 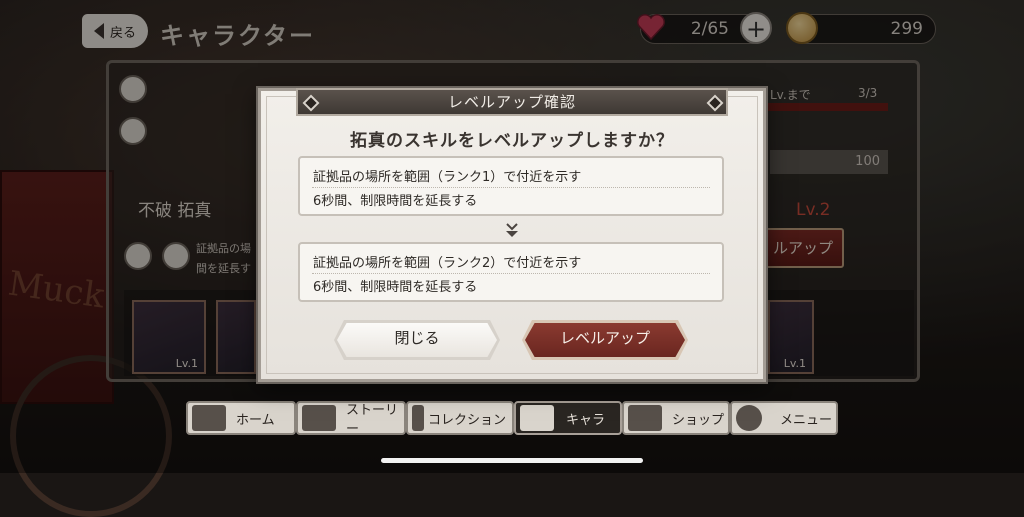 I want to click on nav-home: ホーム, so click(x=241, y=418).